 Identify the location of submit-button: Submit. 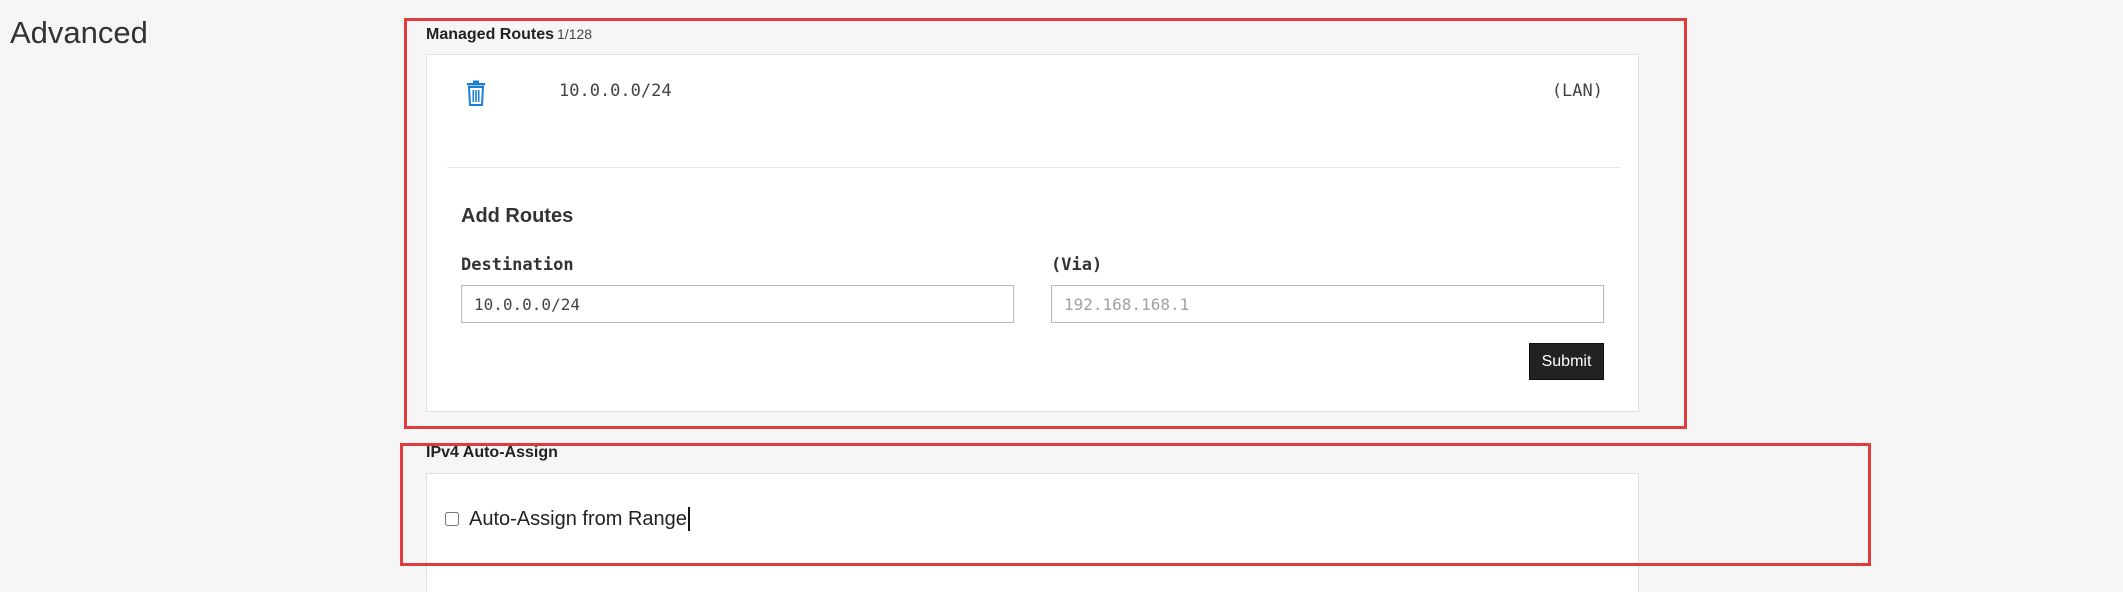
(1566, 361).